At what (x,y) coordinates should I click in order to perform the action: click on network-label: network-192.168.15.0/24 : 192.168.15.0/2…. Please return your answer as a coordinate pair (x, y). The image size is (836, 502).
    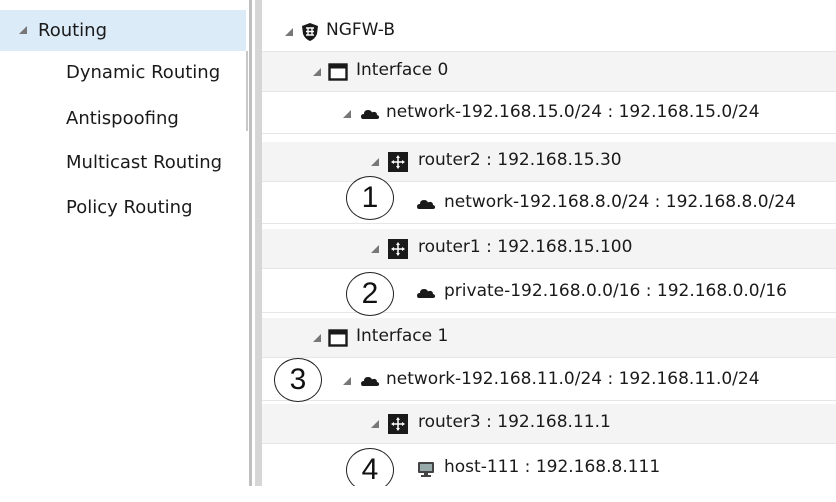
    Looking at the image, I should click on (573, 112).